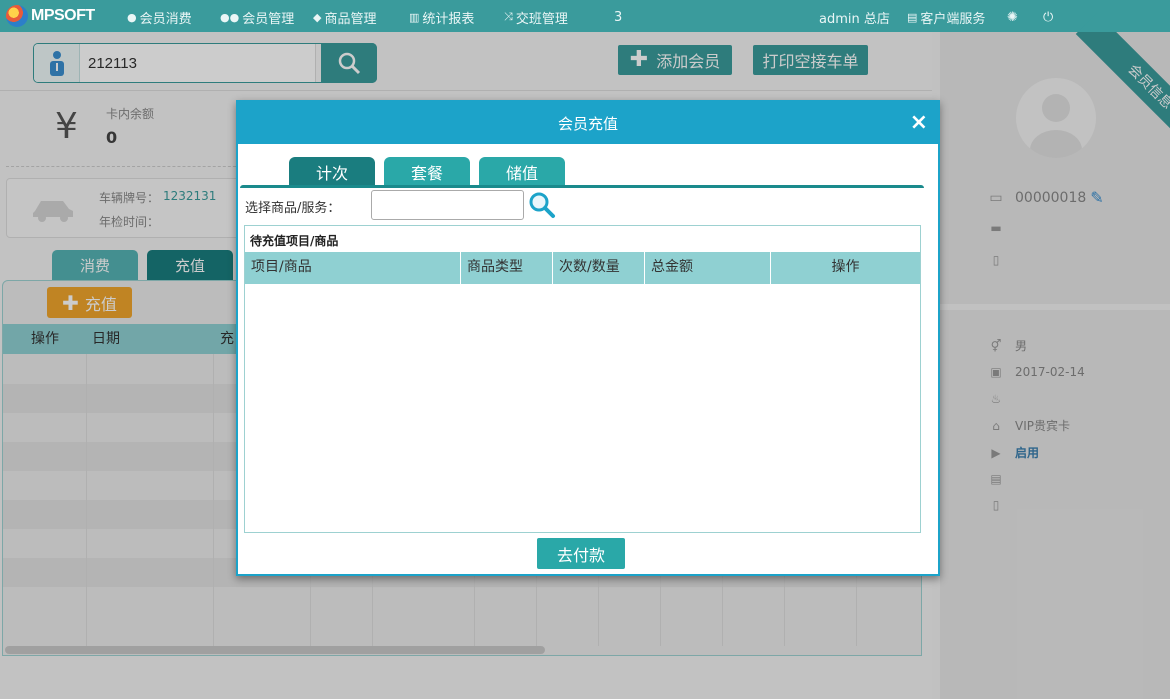 The height and width of the screenshot is (699, 1170). What do you see at coordinates (317, 17) in the screenshot?
I see `cubes-icon: ◆` at bounding box center [317, 17].